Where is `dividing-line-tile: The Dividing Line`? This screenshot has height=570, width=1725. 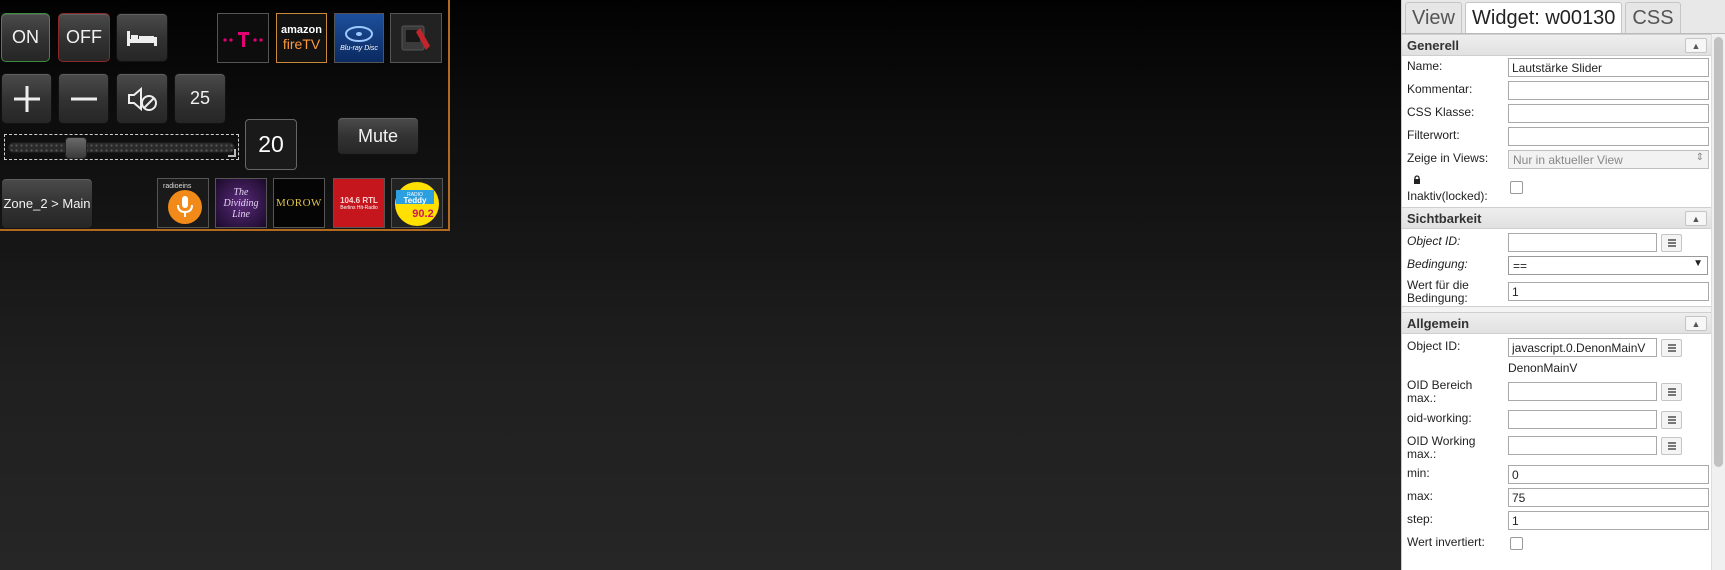
dividing-line-tile: The Dividing Line is located at coordinates (241, 203).